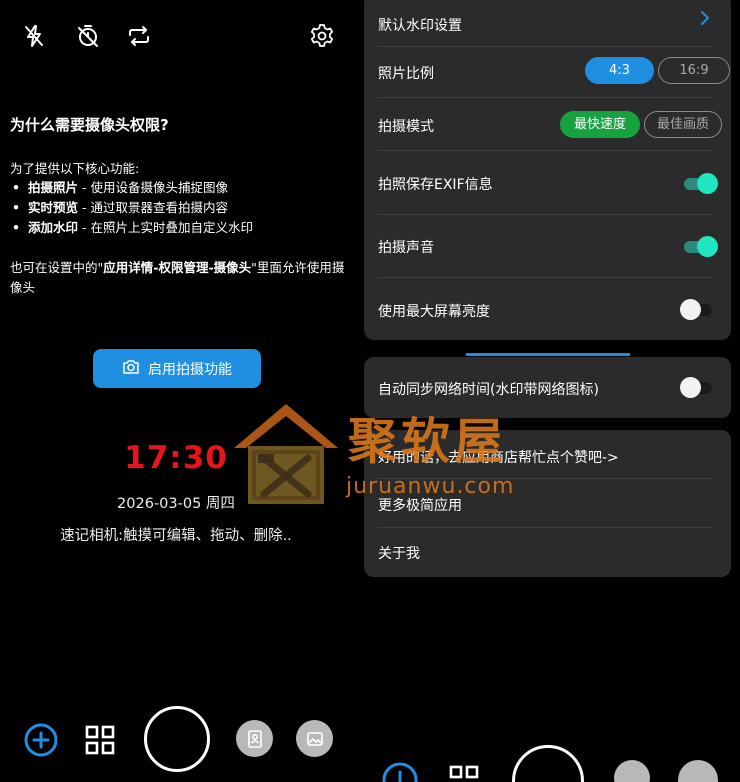  Describe the element at coordinates (322, 36) in the screenshot. I see `settings-gear-icon` at that location.